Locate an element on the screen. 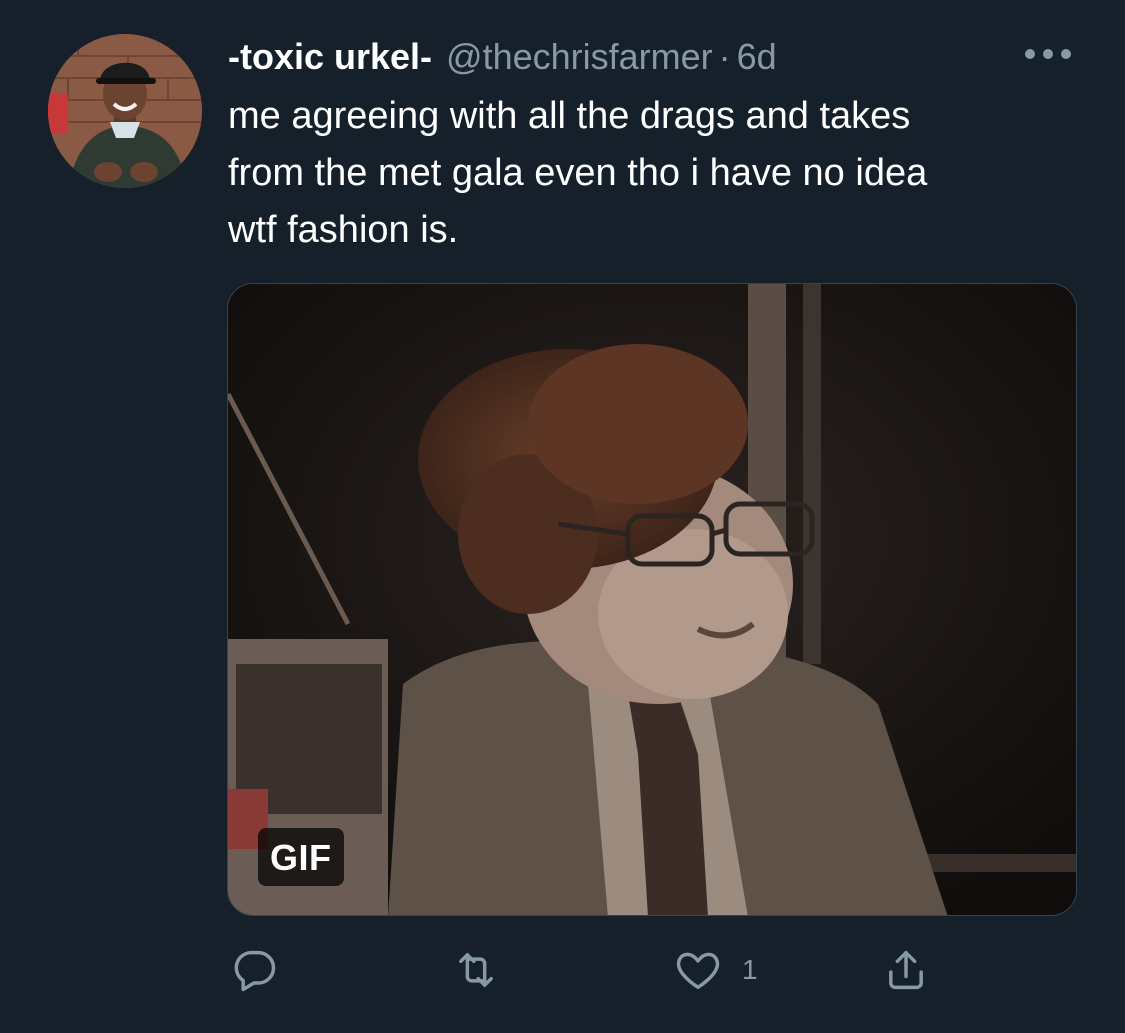 This screenshot has width=1125, height=1033. avatar is located at coordinates (125, 111).